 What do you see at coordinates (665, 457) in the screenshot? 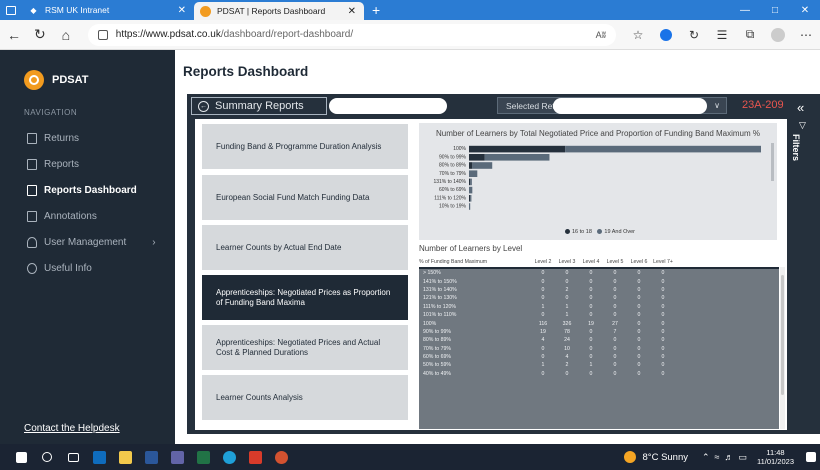
I see `weather-text: 8°C Sunny` at bounding box center [665, 457].